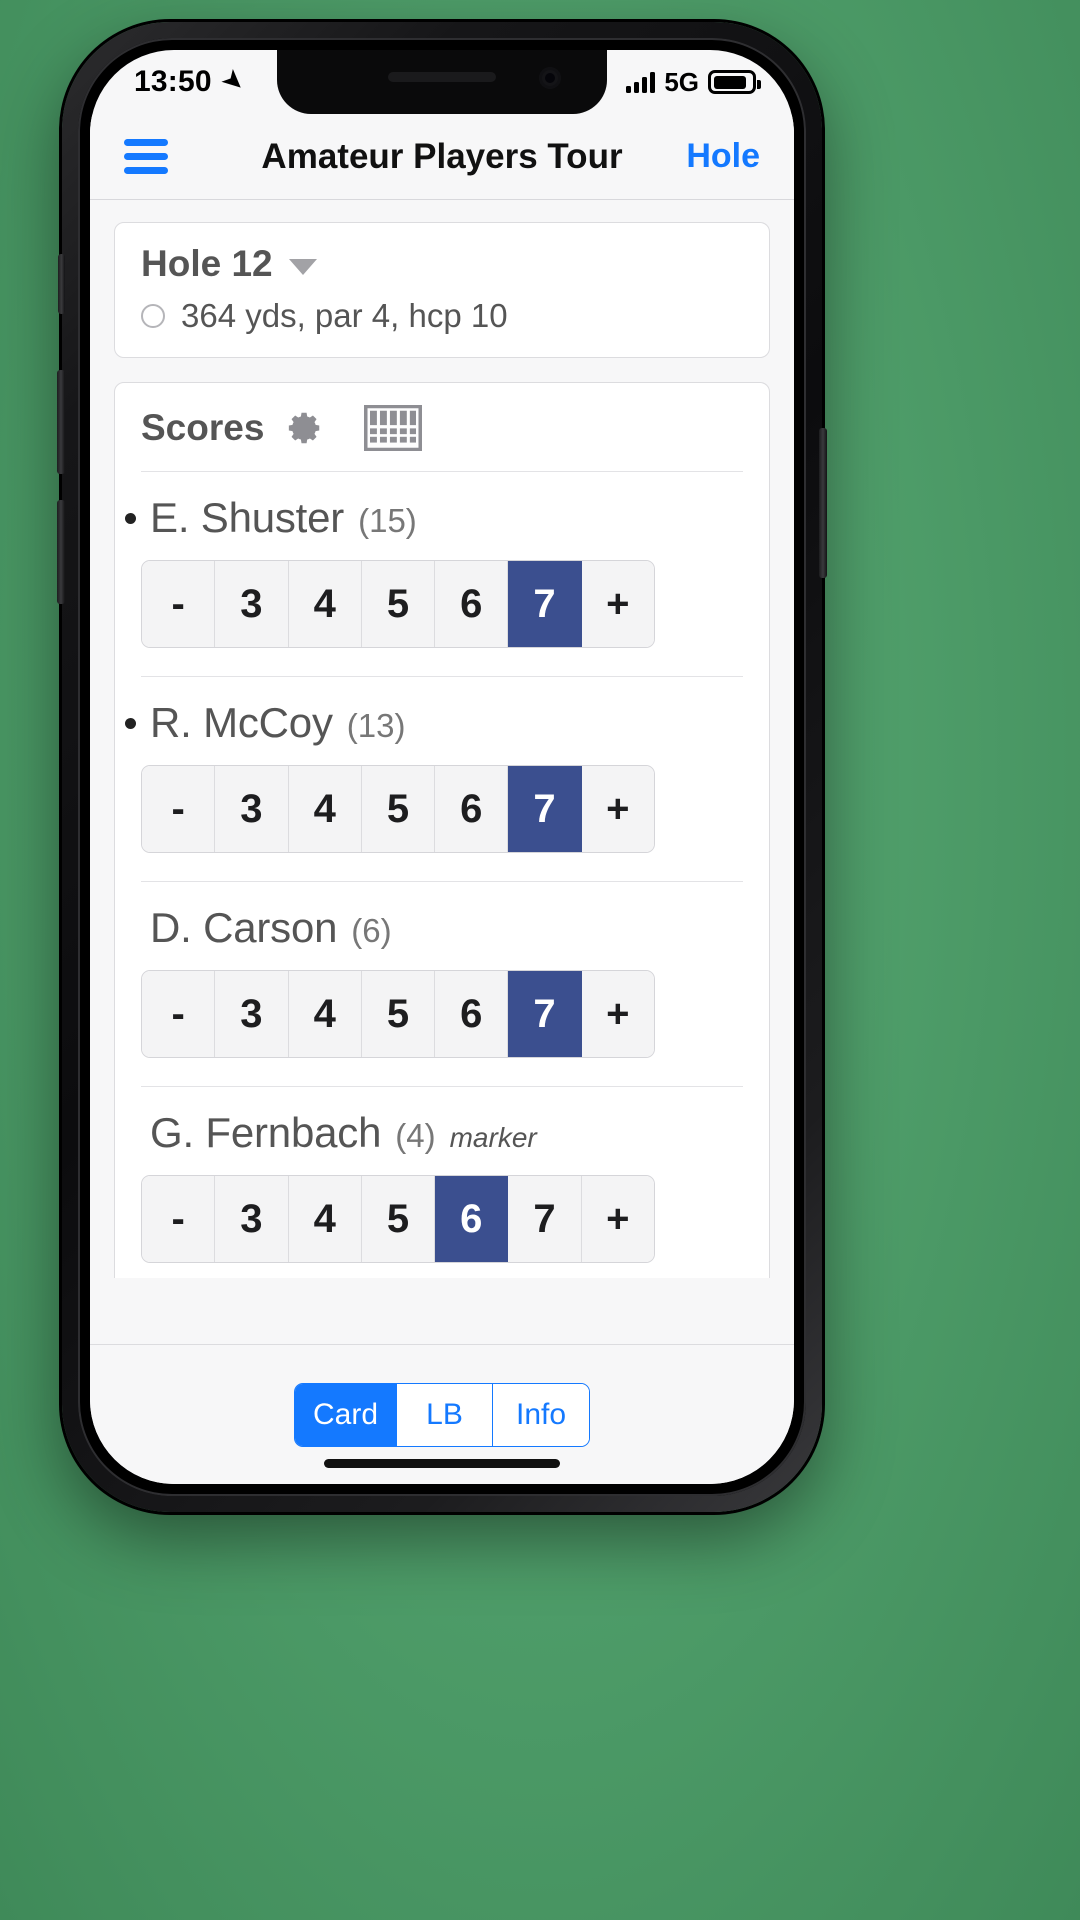  What do you see at coordinates (493, 1137) in the screenshot?
I see `player-marker-label: marker` at bounding box center [493, 1137].